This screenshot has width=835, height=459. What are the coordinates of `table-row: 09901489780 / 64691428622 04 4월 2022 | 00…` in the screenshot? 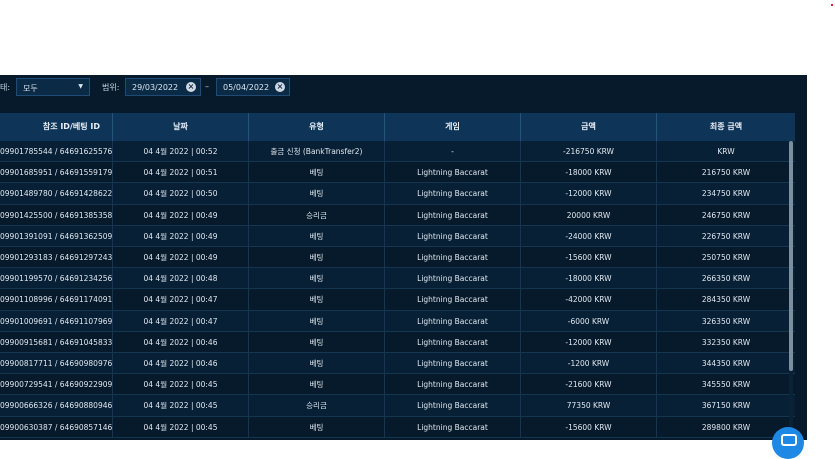 It's located at (397, 194).